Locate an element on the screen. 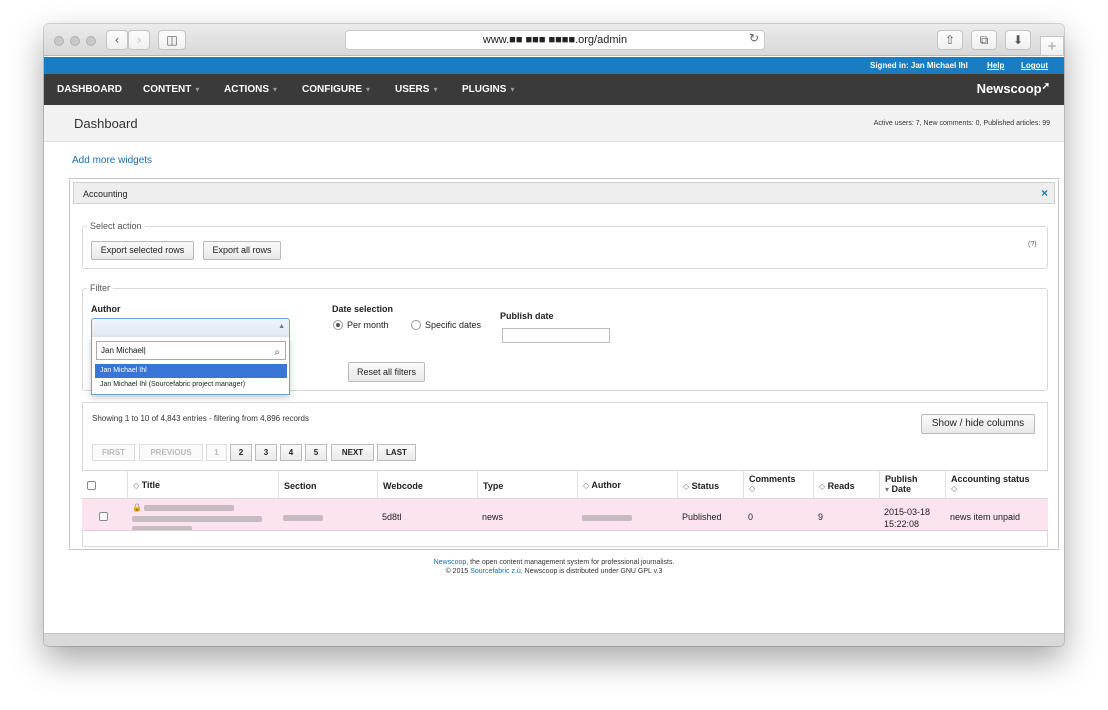 The width and height of the screenshot is (1108, 710). select-all-checkbox is located at coordinates (91, 485).